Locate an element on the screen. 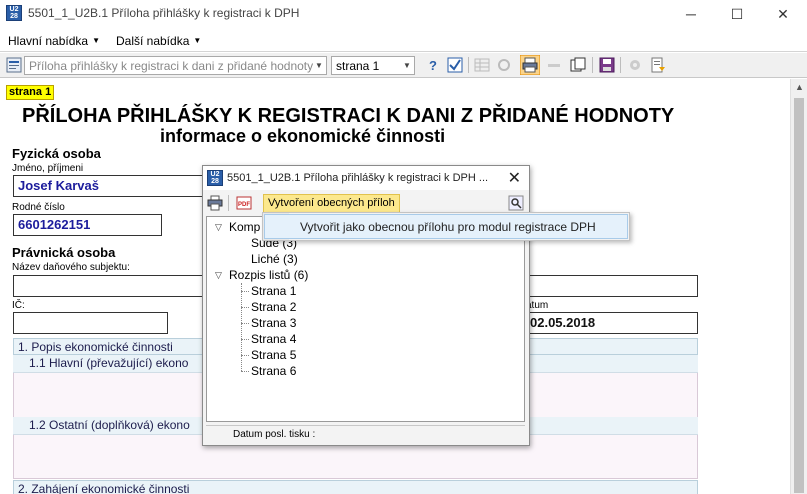 The width and height of the screenshot is (807, 494). maximize-button: ☐ is located at coordinates (737, 14).